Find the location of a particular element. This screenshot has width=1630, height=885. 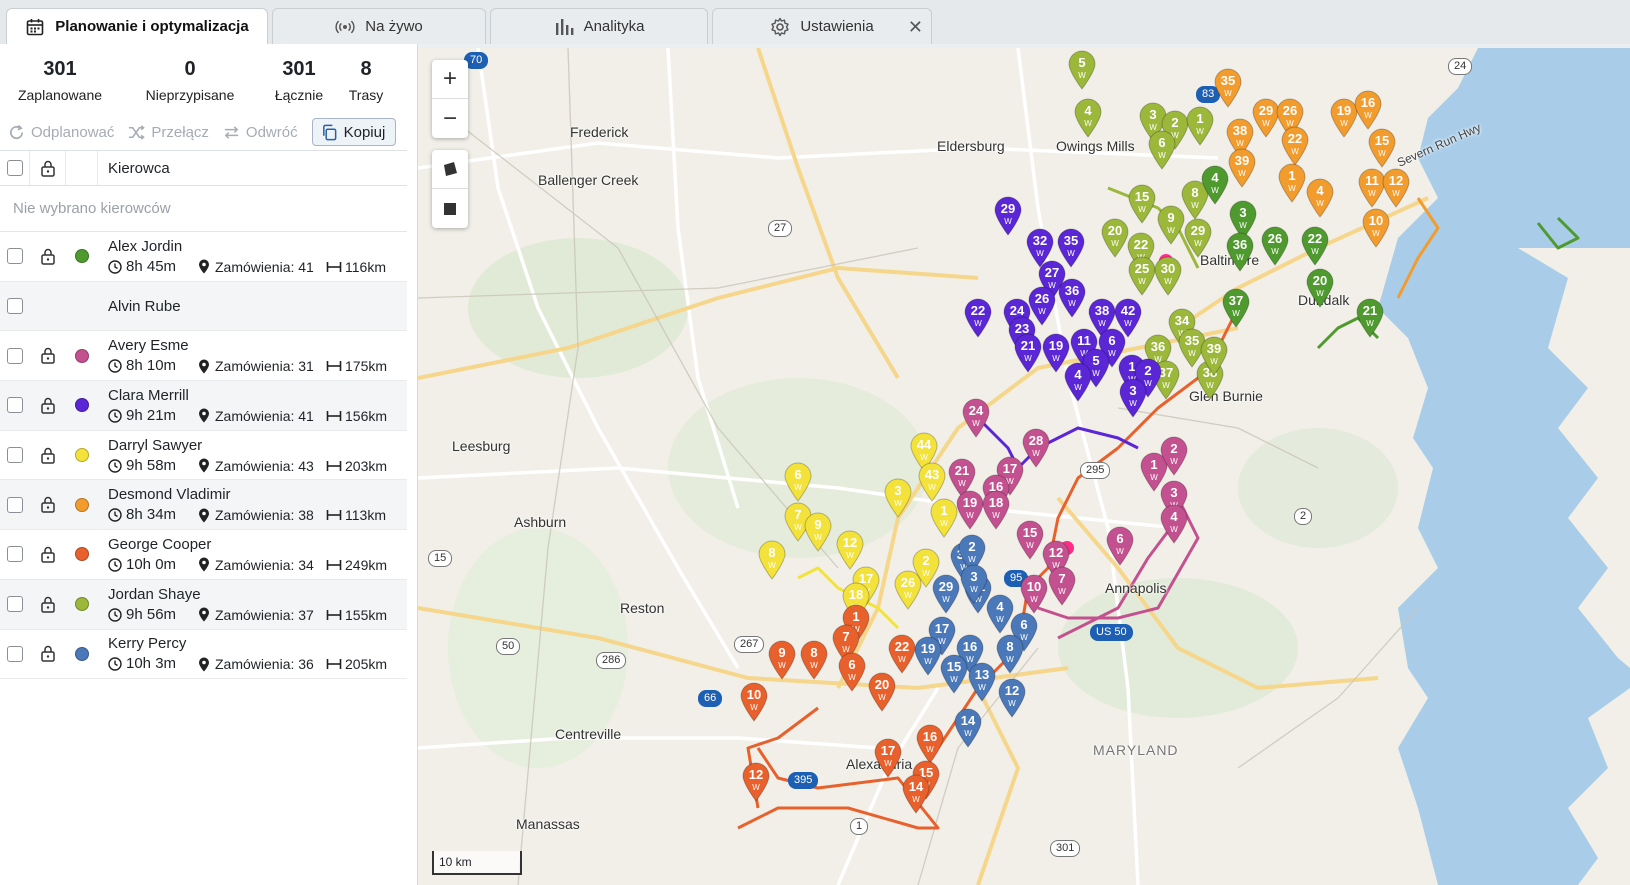

driver-row: Darryl Sawyer 9h 58m Zamówienia: 43 203km is located at coordinates (203, 456).